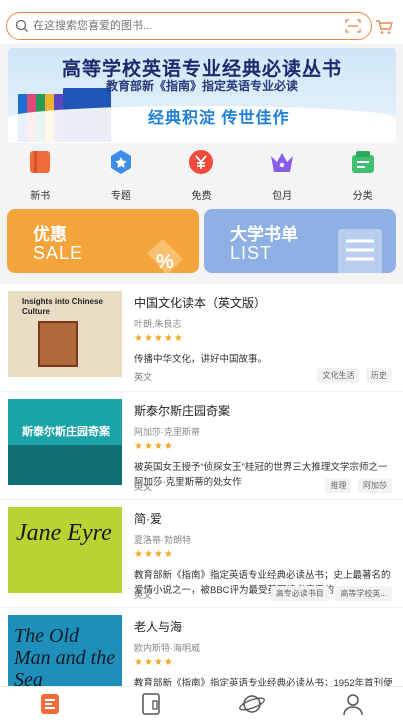  What do you see at coordinates (120, 162) in the screenshot?
I see `badge-icon` at bounding box center [120, 162].